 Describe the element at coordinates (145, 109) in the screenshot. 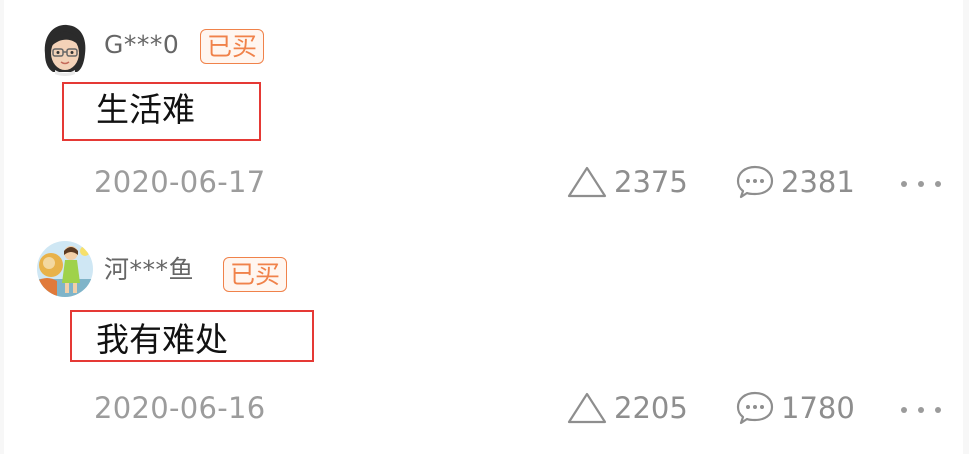

I see `comment-text: 生活难` at that location.